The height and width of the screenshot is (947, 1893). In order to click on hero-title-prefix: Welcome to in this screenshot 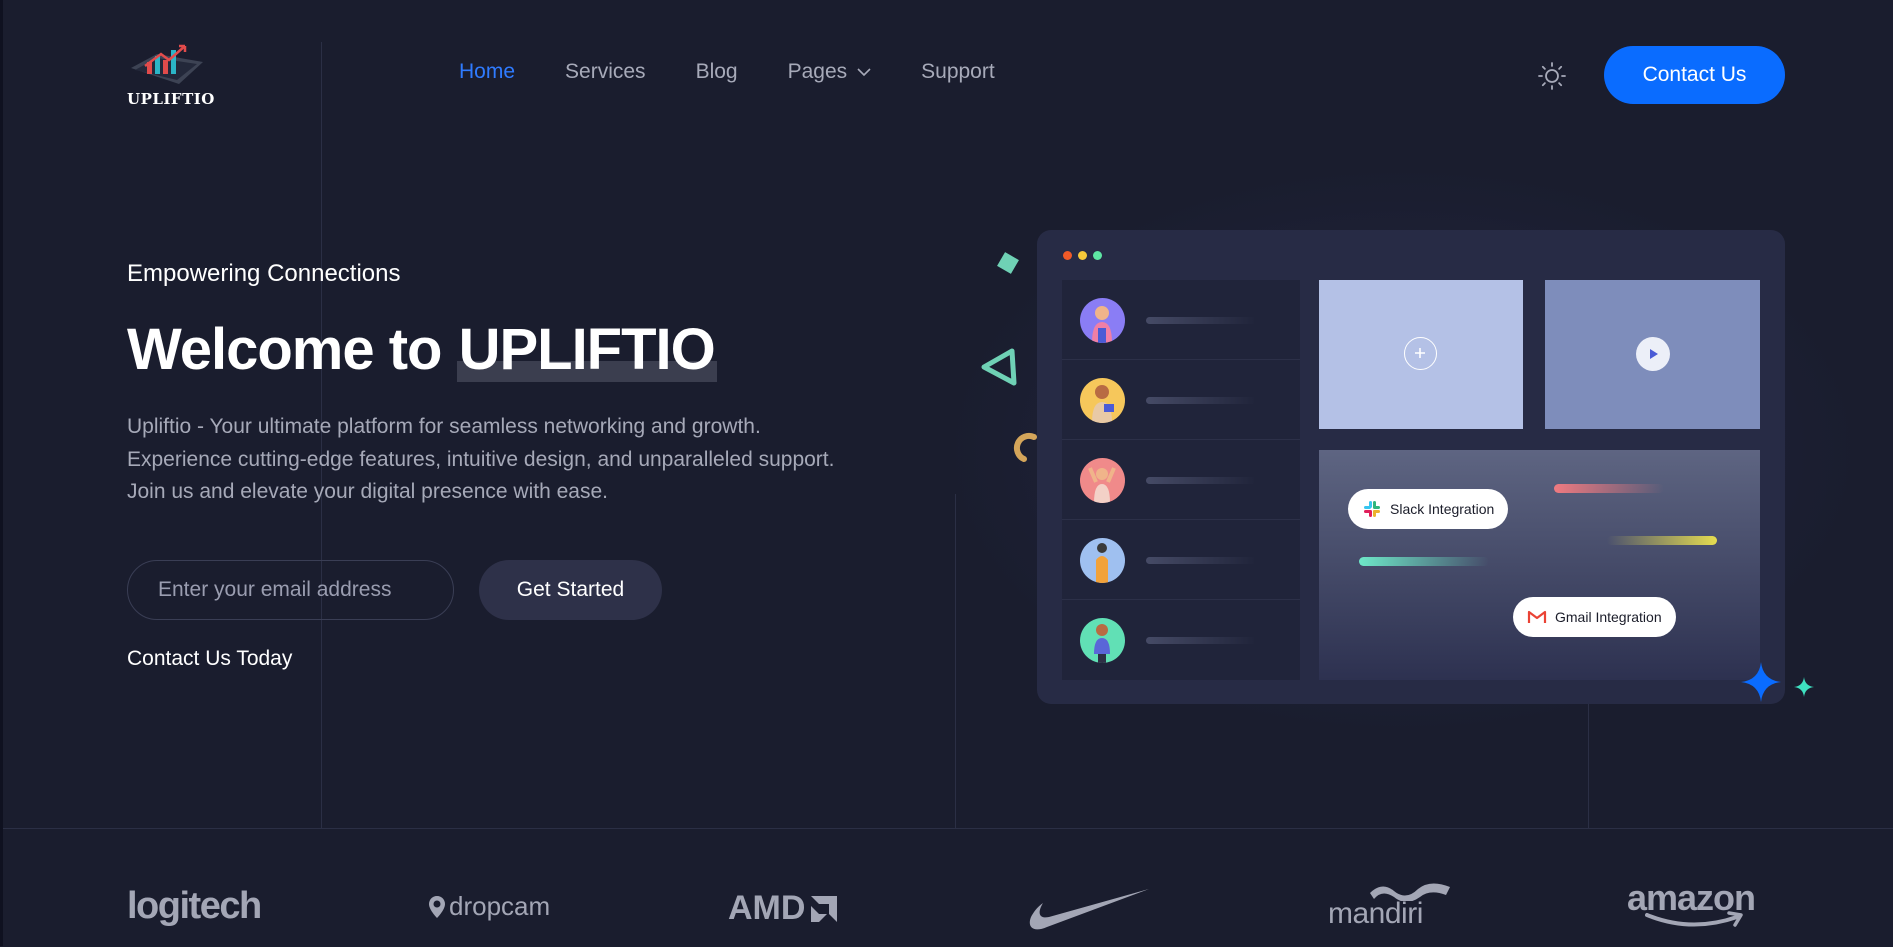, I will do `click(292, 349)`.